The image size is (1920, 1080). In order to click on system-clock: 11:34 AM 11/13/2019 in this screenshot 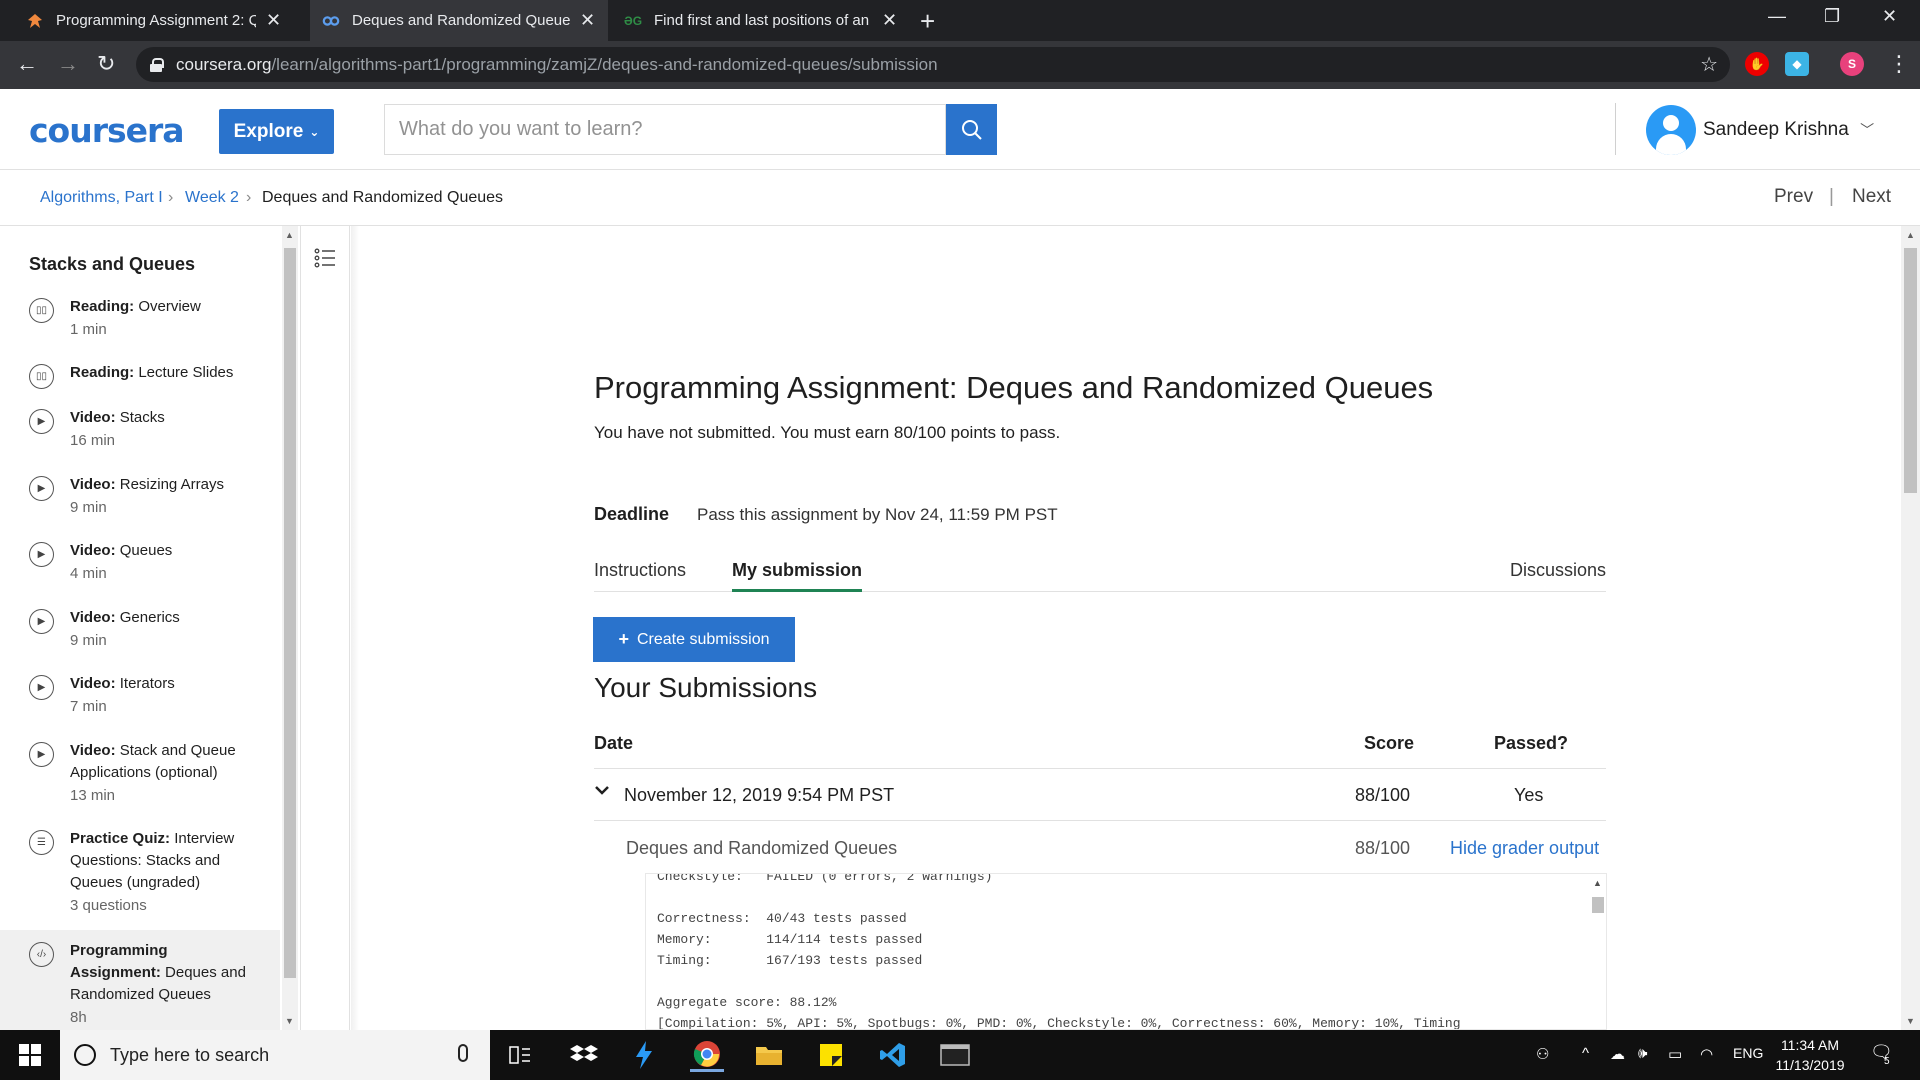, I will do `click(1810, 1055)`.